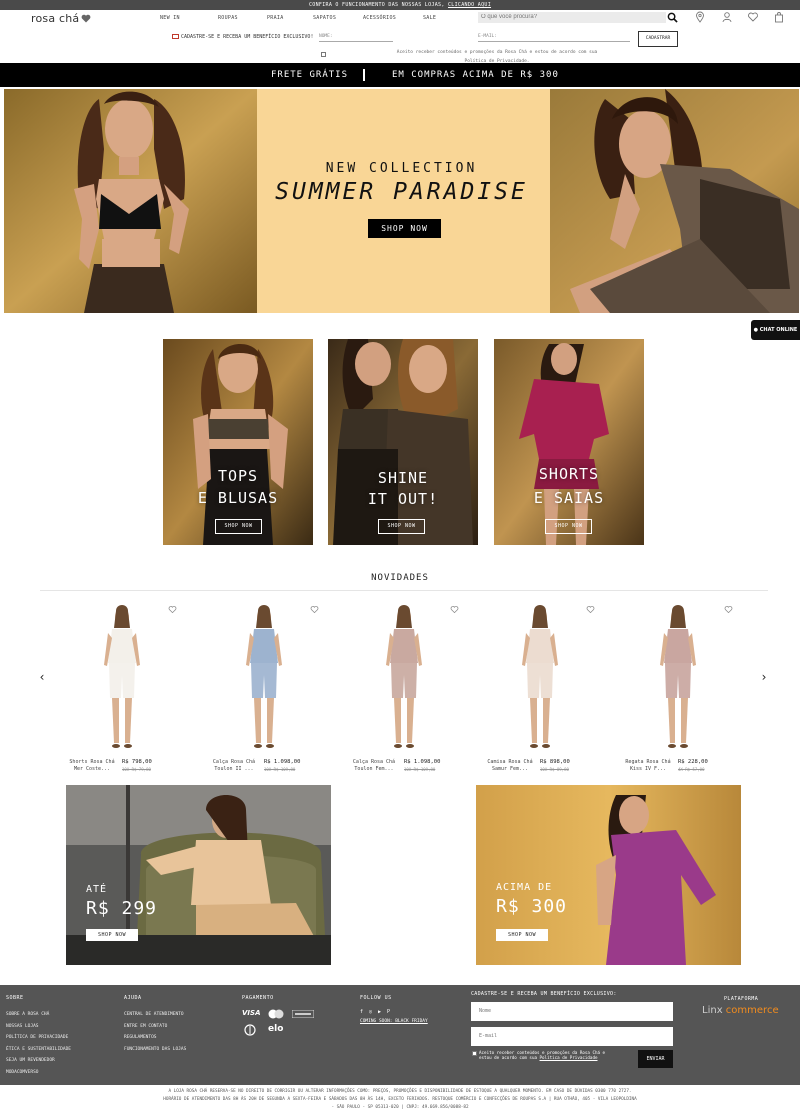 The height and width of the screenshot is (1115, 800). Describe the element at coordinates (655, 1059) in the screenshot. I see `newsletter-send-button: ENVIAR` at that location.